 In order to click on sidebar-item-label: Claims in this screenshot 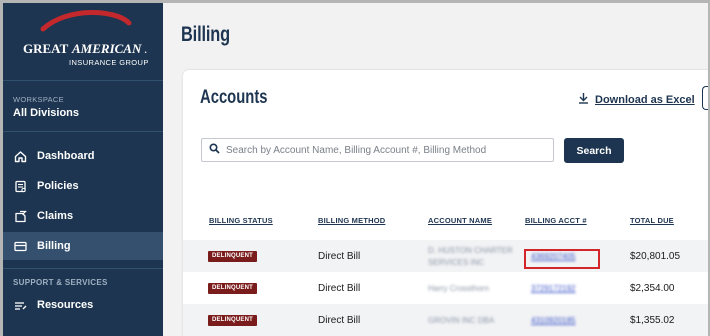, I will do `click(55, 216)`.